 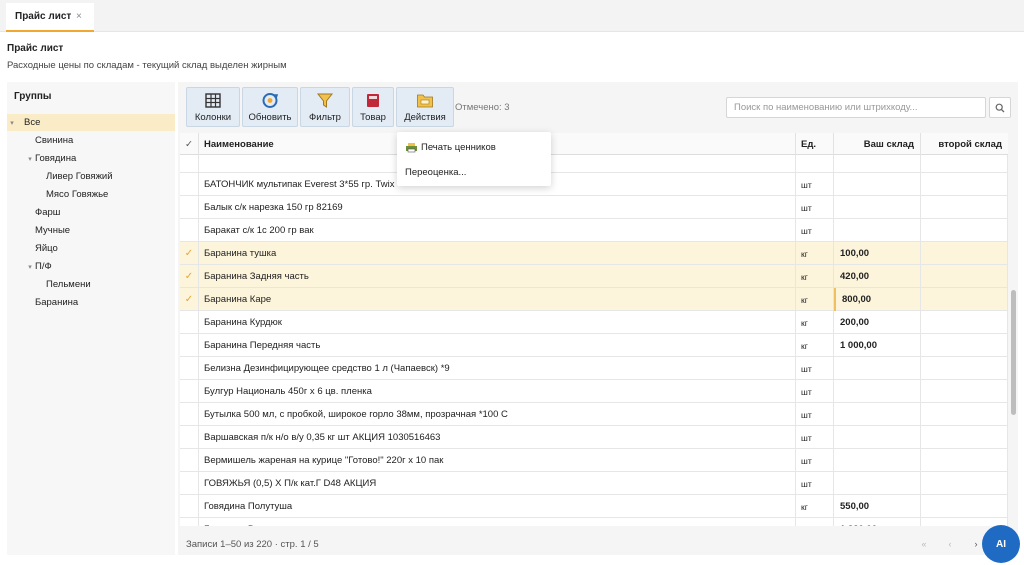 I want to click on pager-next-button: ›, so click(x=976, y=544).